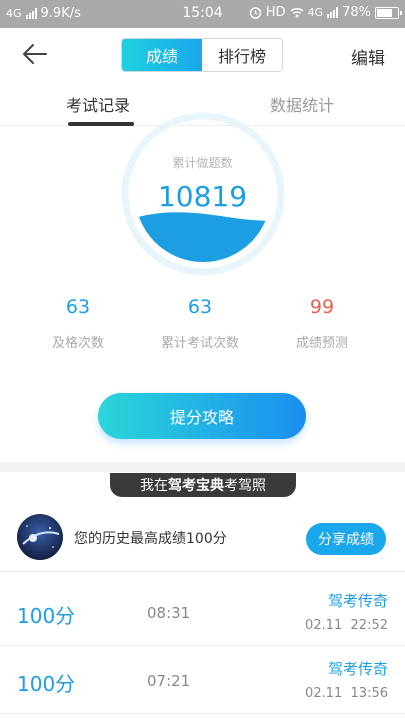 The image size is (405, 720). I want to click on exam-record-row: 100分 08:31 驾考传奇 02.11 22:52, so click(202, 612).